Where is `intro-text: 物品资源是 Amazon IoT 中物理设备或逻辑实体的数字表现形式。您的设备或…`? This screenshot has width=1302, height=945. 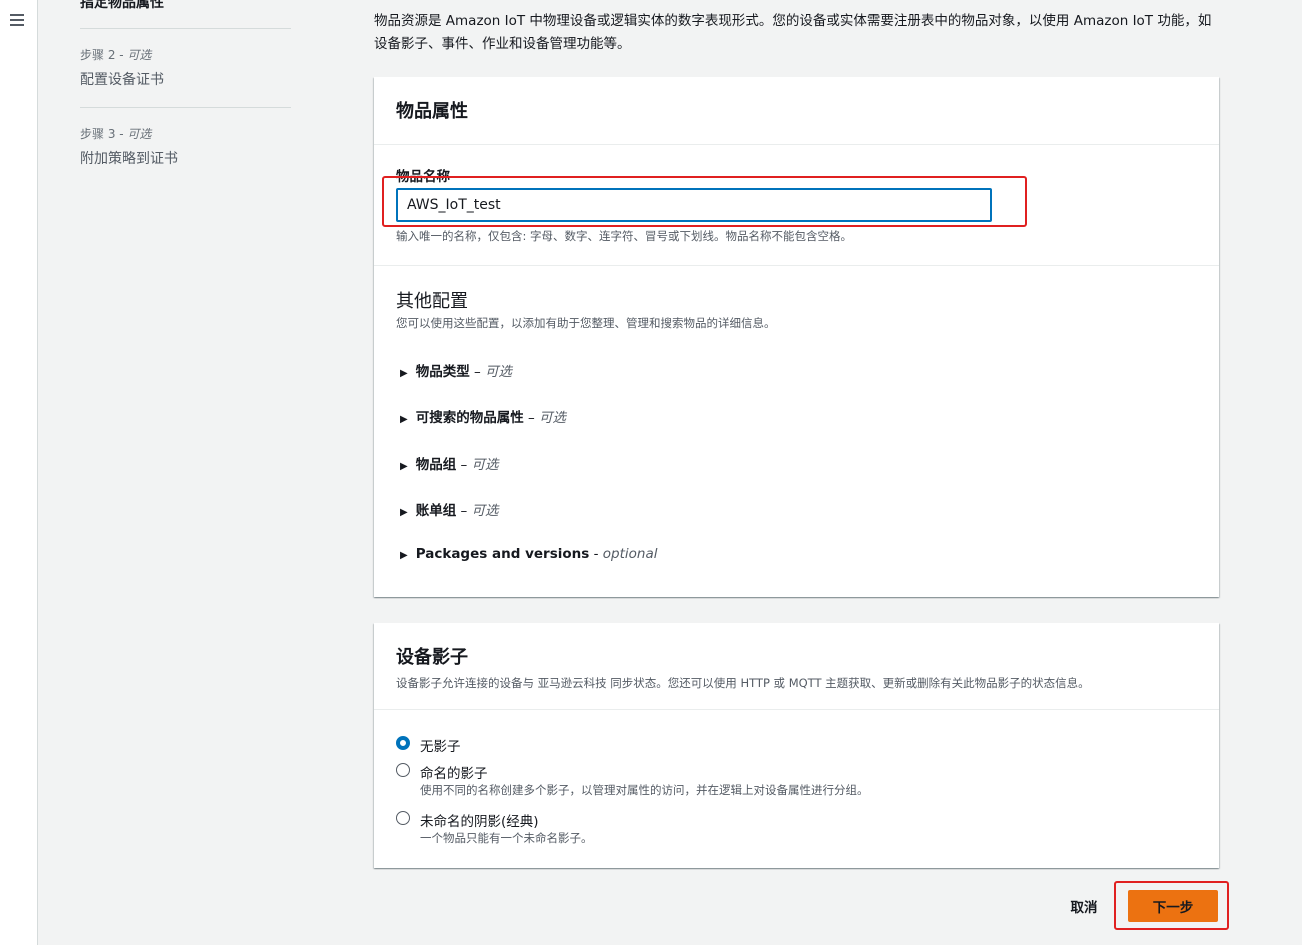
intro-text: 物品资源是 Amazon IoT 中物理设备或逻辑实体的数字表现形式。您的设备或… is located at coordinates (793, 32).